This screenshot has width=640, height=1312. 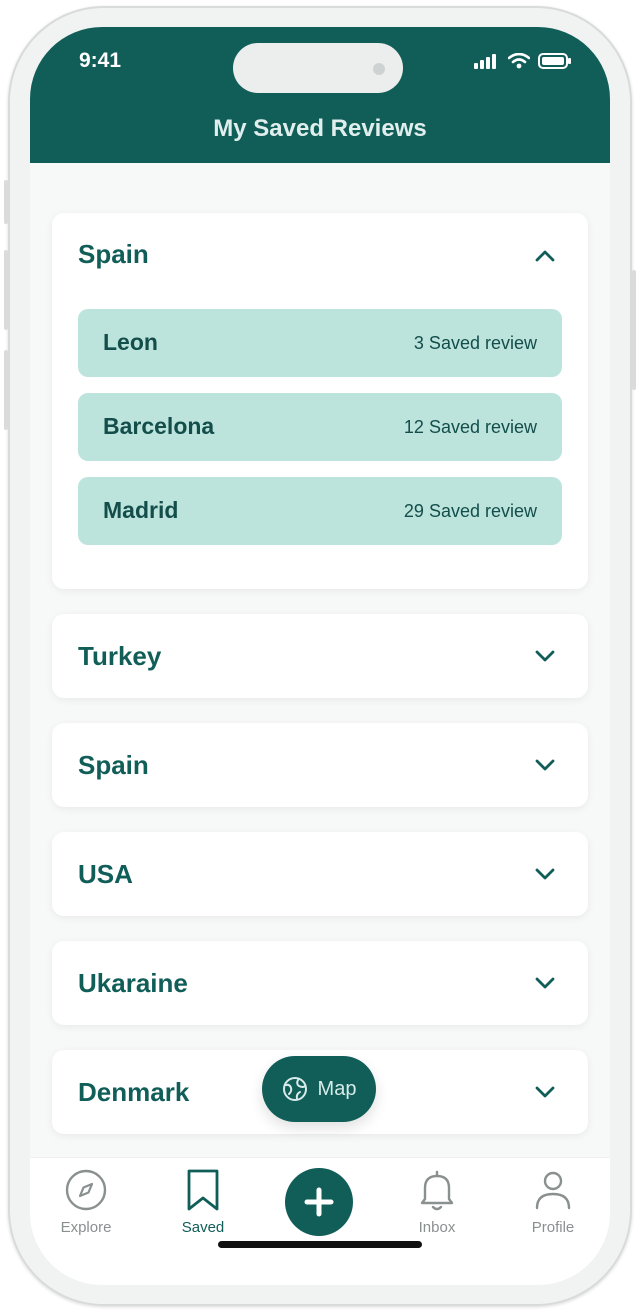 What do you see at coordinates (133, 983) in the screenshot?
I see `country-title: Ukaraine` at bounding box center [133, 983].